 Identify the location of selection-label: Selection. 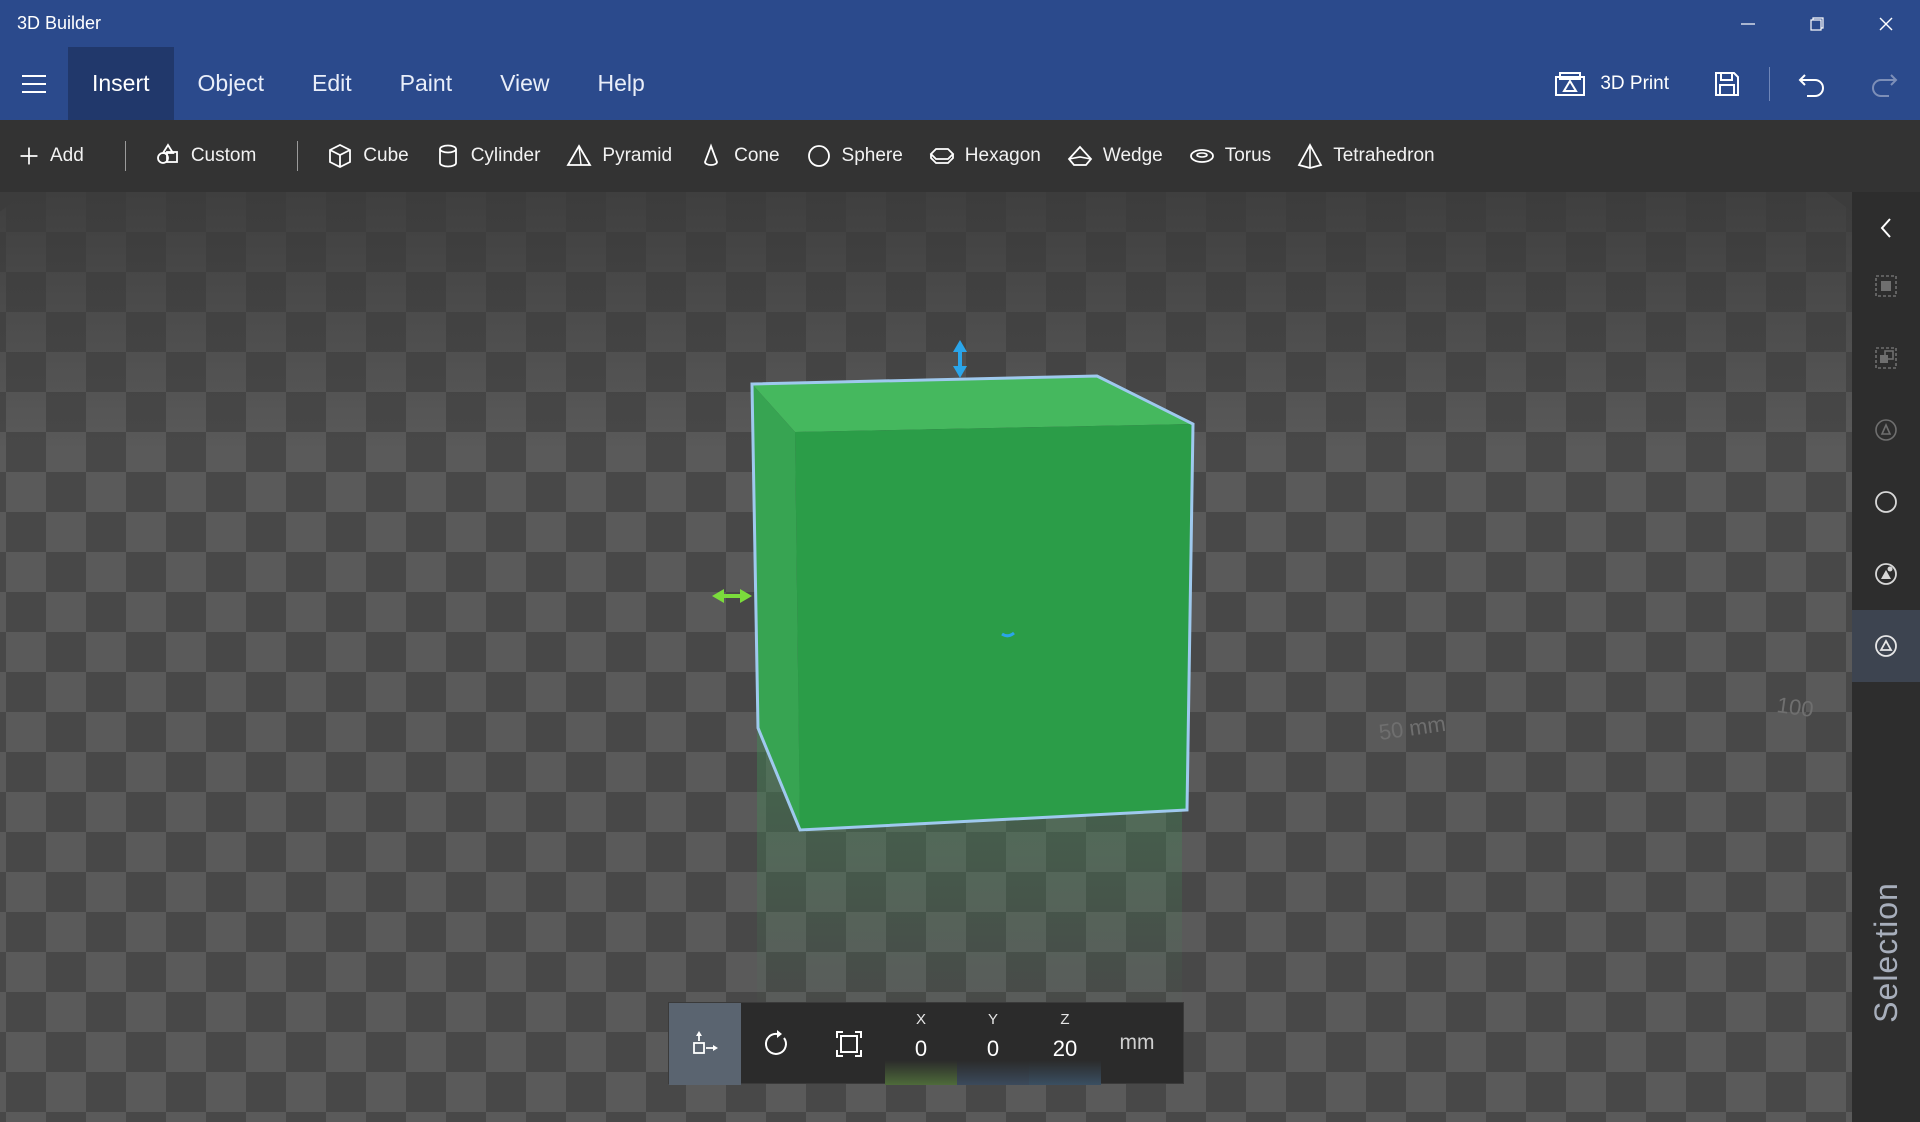
(1885, 952).